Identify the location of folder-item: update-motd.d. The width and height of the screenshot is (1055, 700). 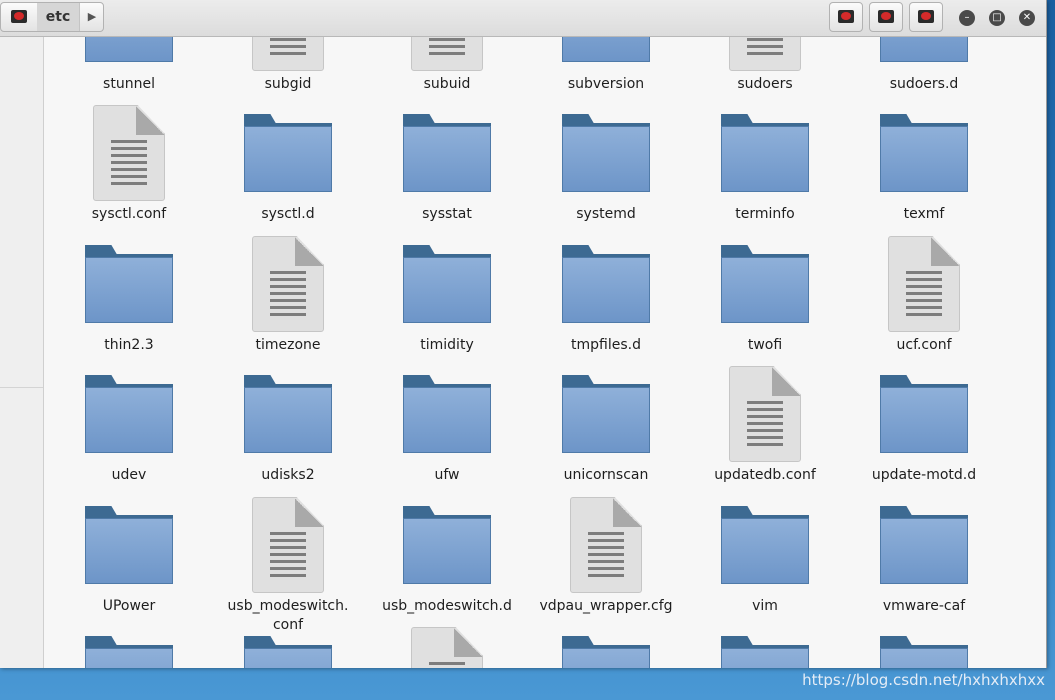
(924, 411).